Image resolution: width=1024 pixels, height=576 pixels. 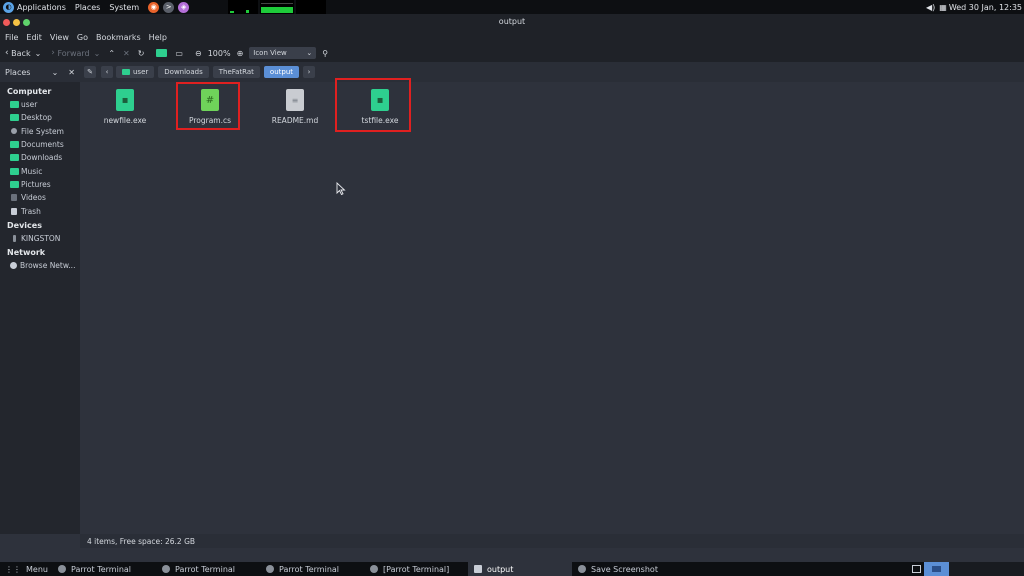 I want to click on breadcrumb-scroll-left: ‹, so click(x=107, y=72).